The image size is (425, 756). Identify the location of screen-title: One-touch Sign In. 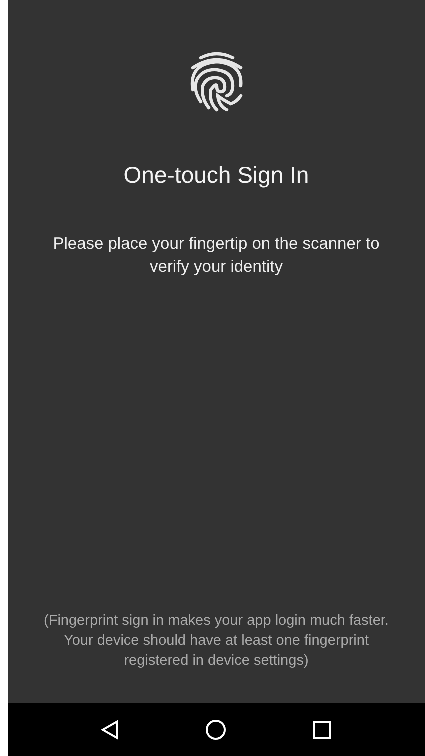
(217, 175).